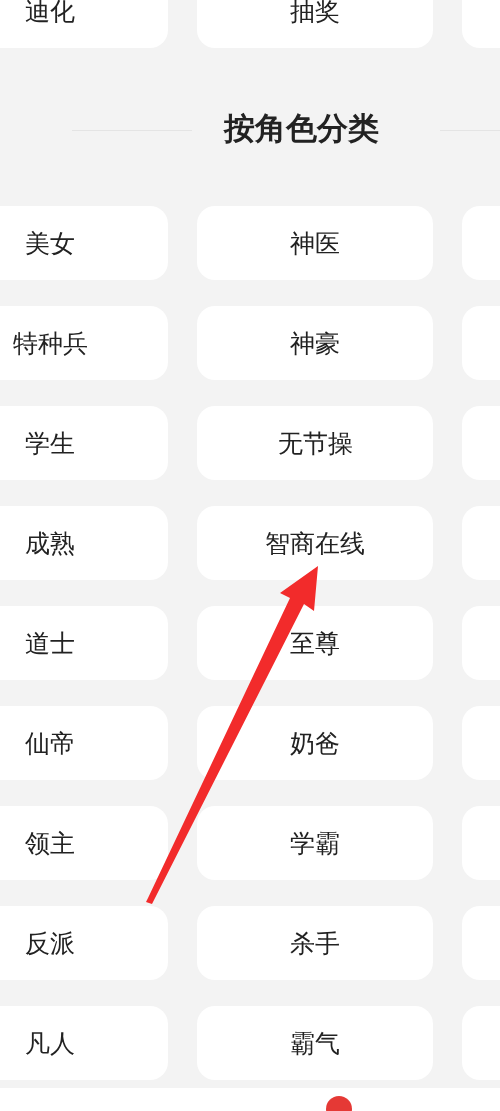  I want to click on category-chip: 学霸, so click(315, 843).